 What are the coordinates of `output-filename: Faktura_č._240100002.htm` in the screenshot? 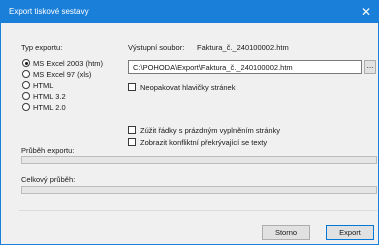 It's located at (243, 47).